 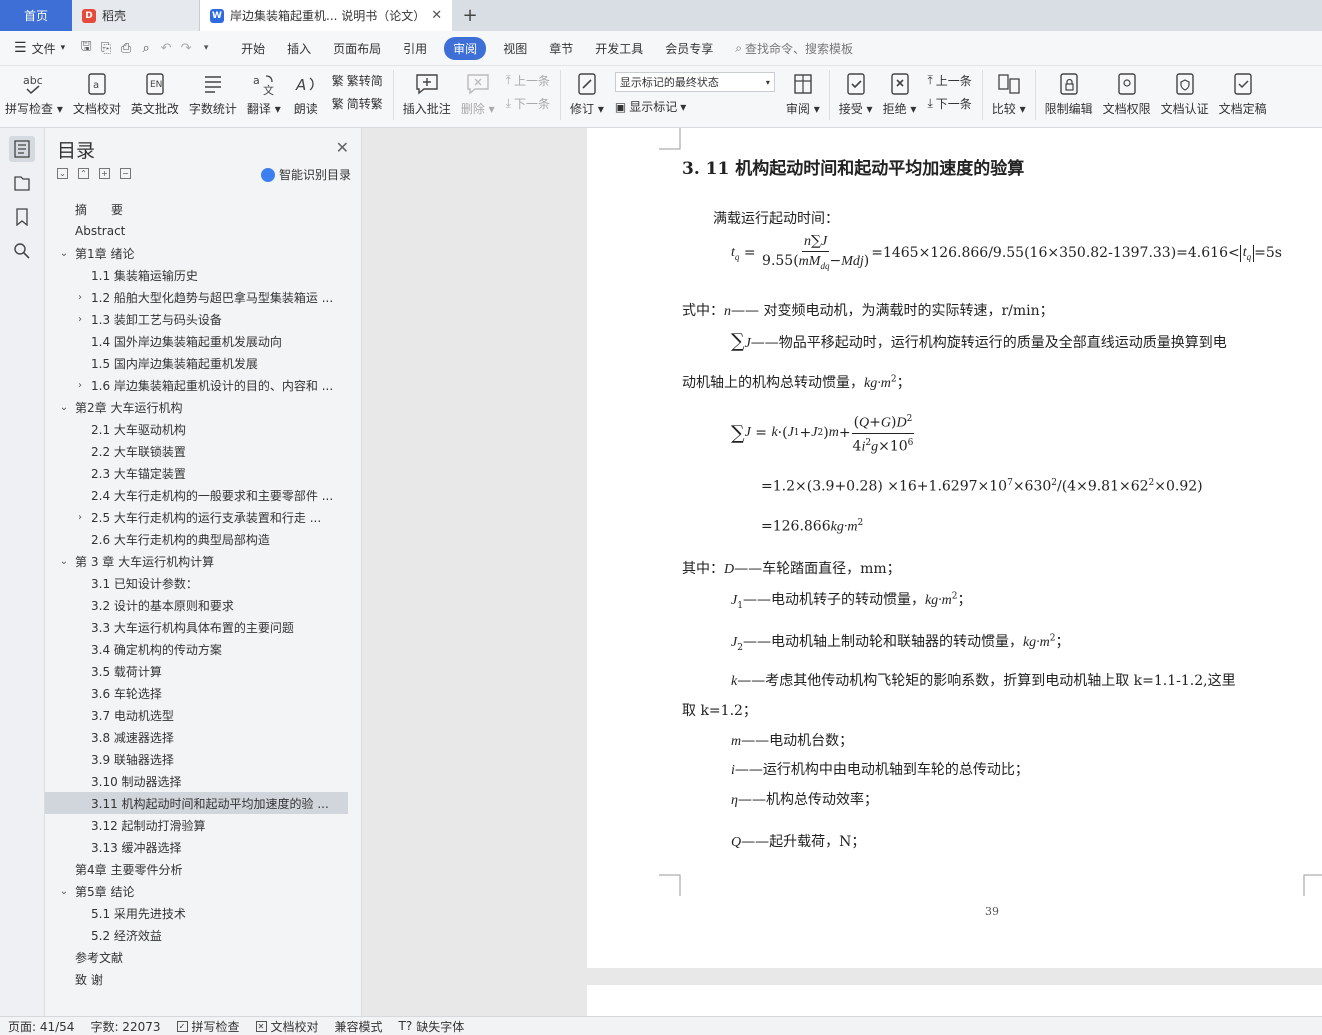 What do you see at coordinates (208, 1026) in the screenshot?
I see `spell-check-status: ✓ 拼写检查` at bounding box center [208, 1026].